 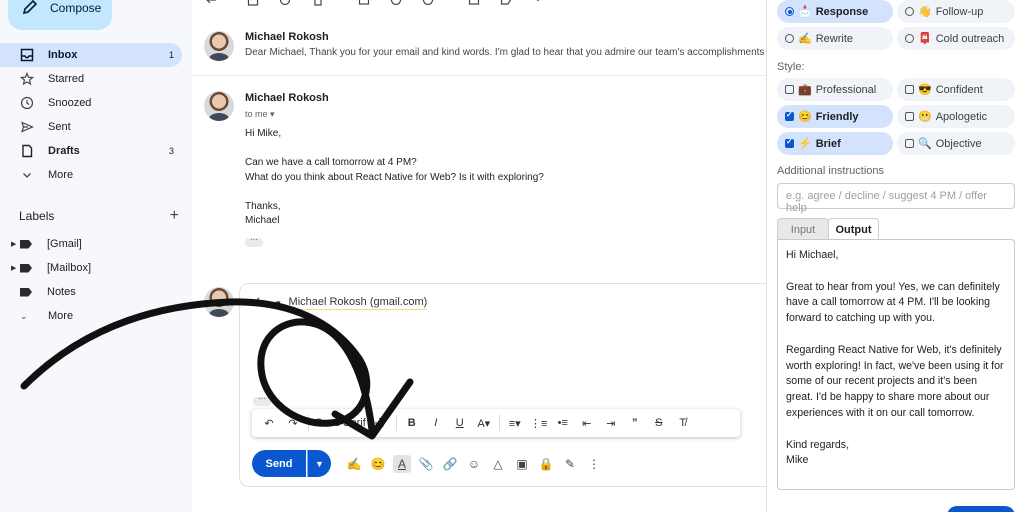 I want to click on style-confident: 😎 Confident, so click(x=956, y=89).